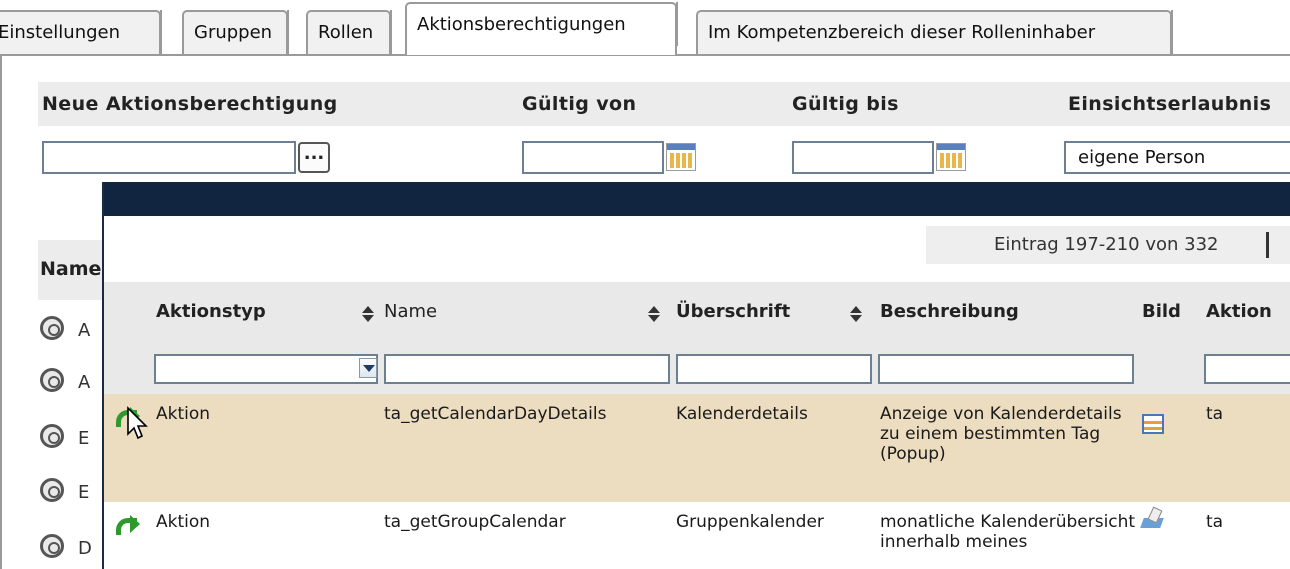  Describe the element at coordinates (349, 32) in the screenshot. I see `tab-rollen: Rollen` at that location.